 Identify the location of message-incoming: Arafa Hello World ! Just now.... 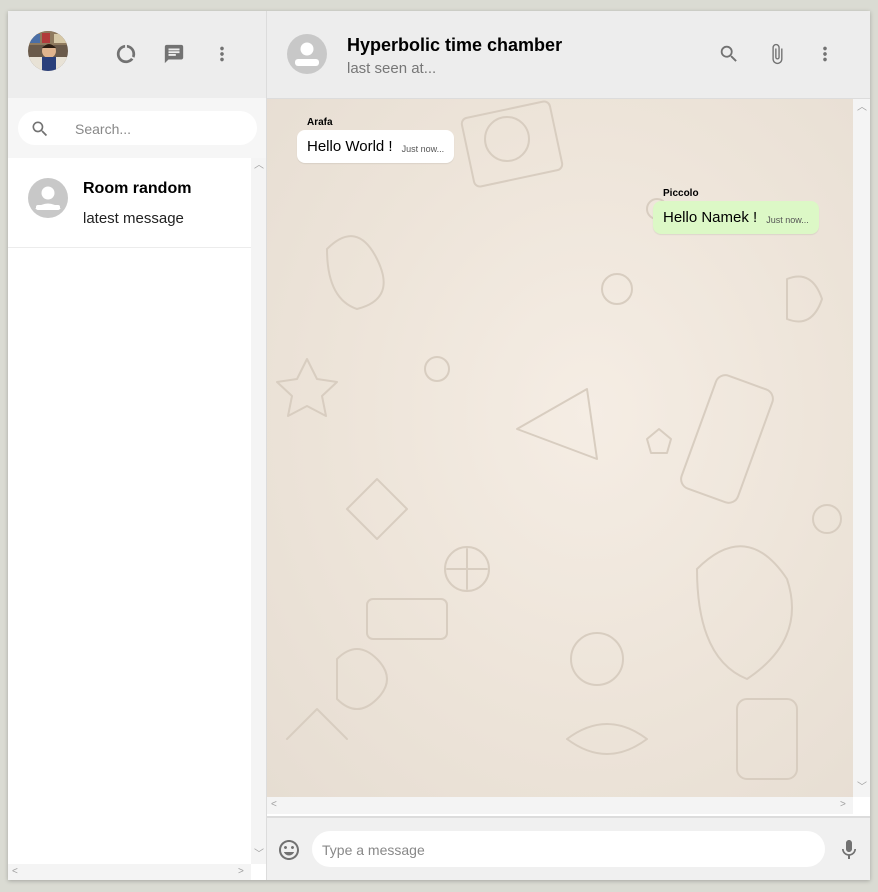
(376, 140).